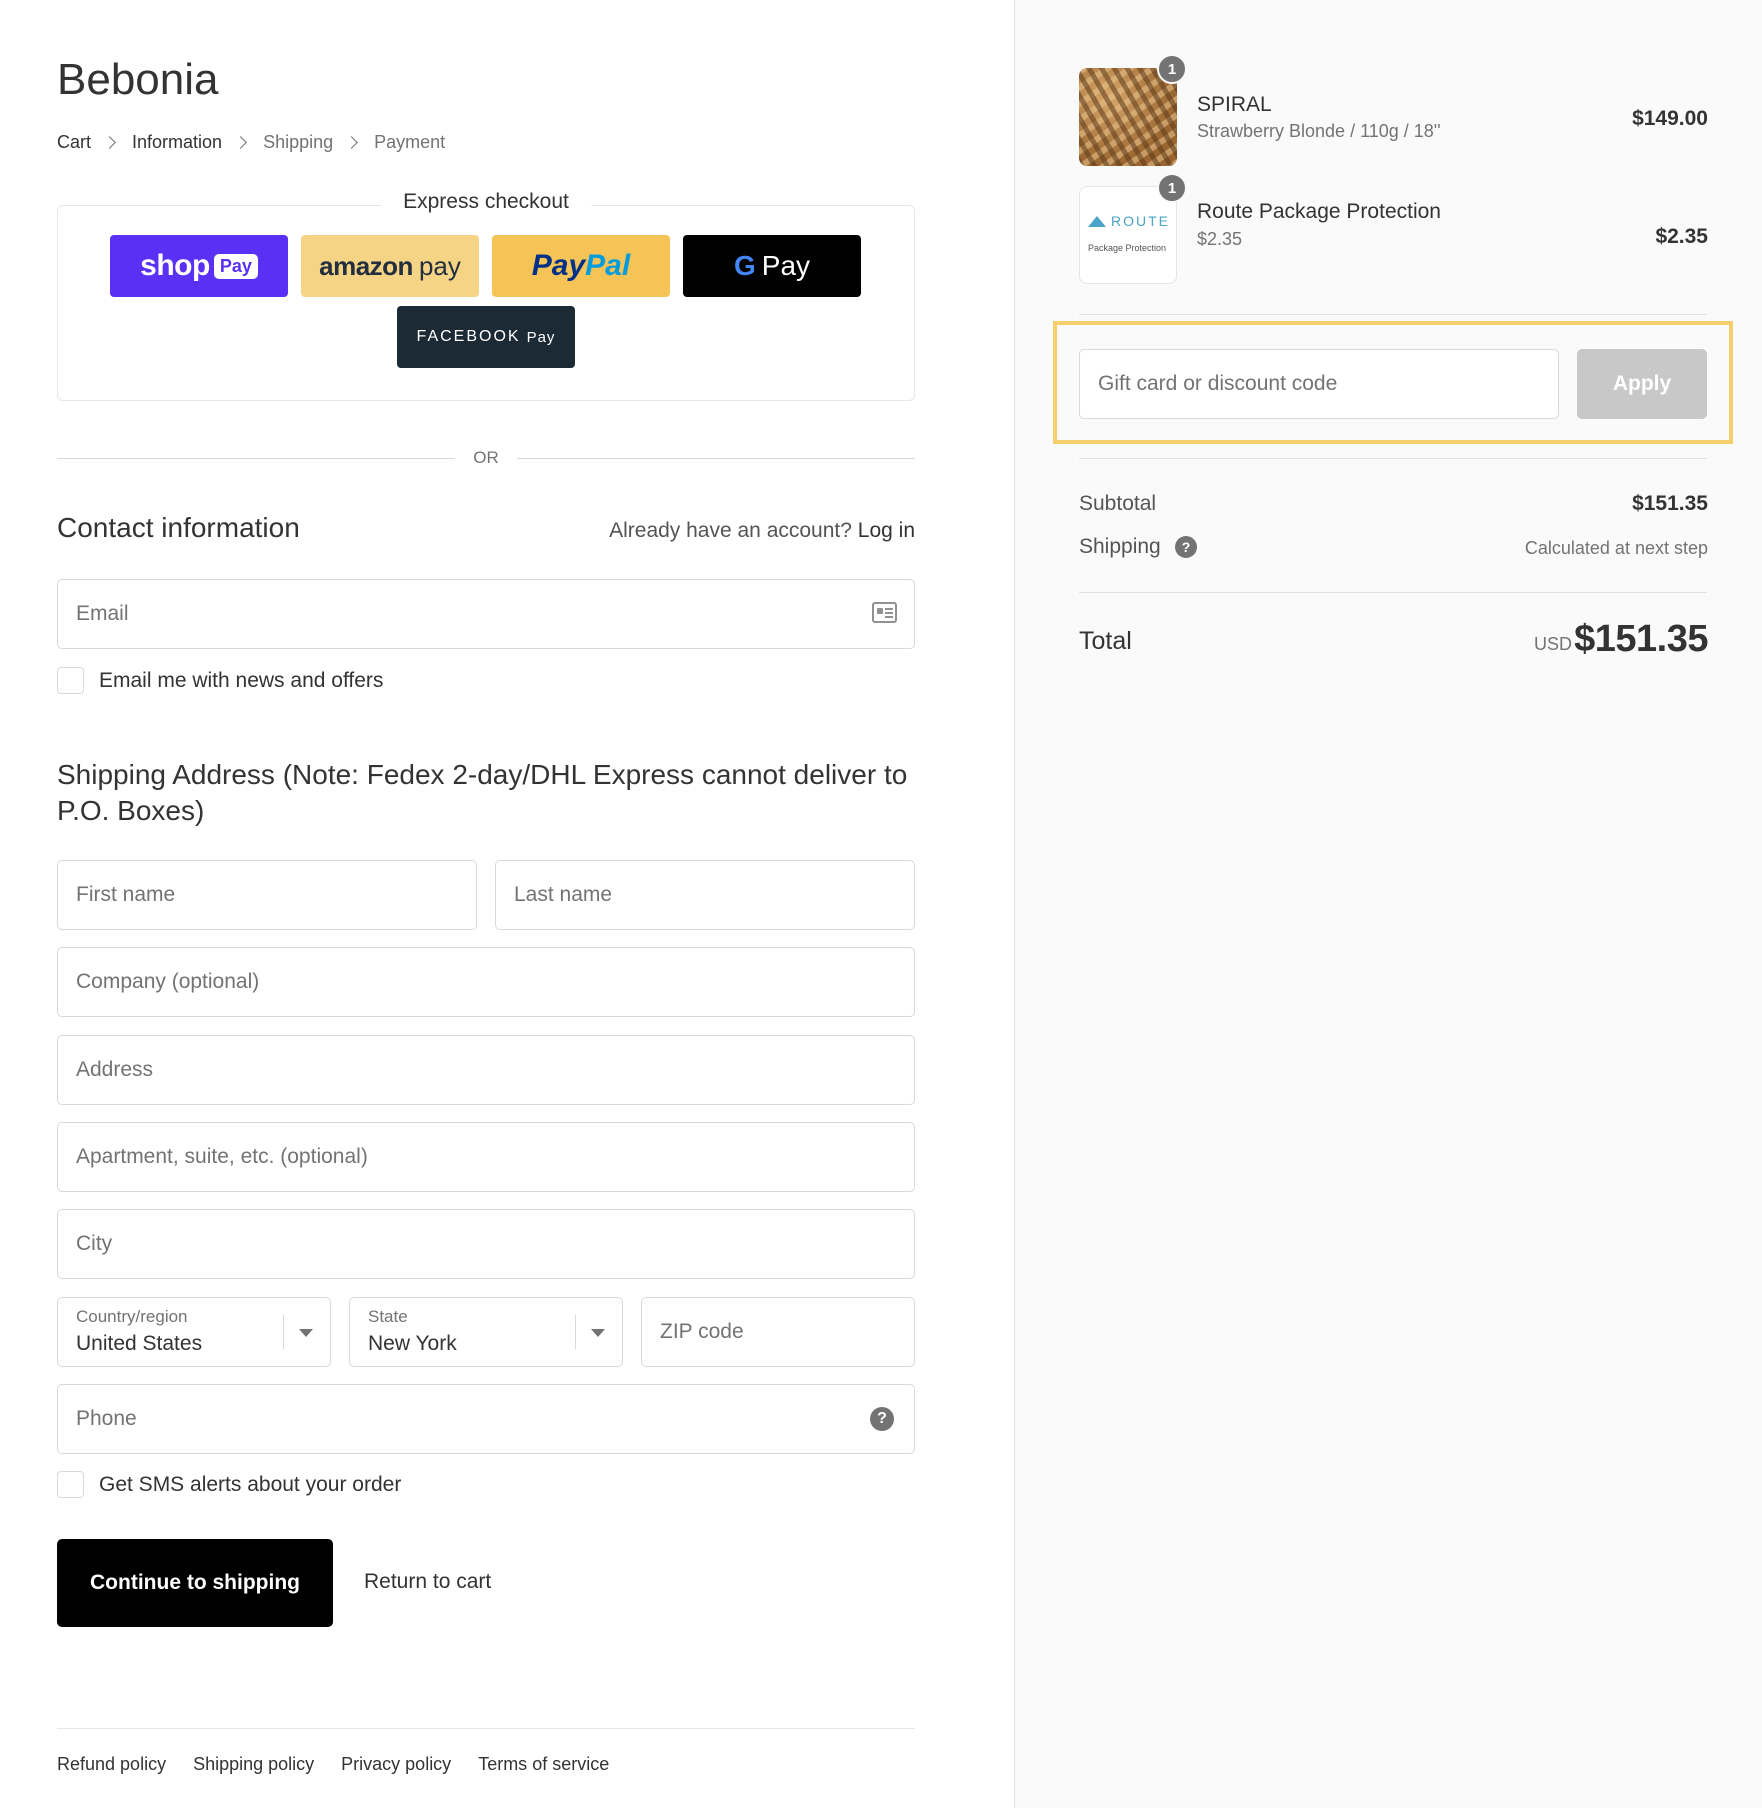  What do you see at coordinates (283, 1332) in the screenshot?
I see `select-separator` at bounding box center [283, 1332].